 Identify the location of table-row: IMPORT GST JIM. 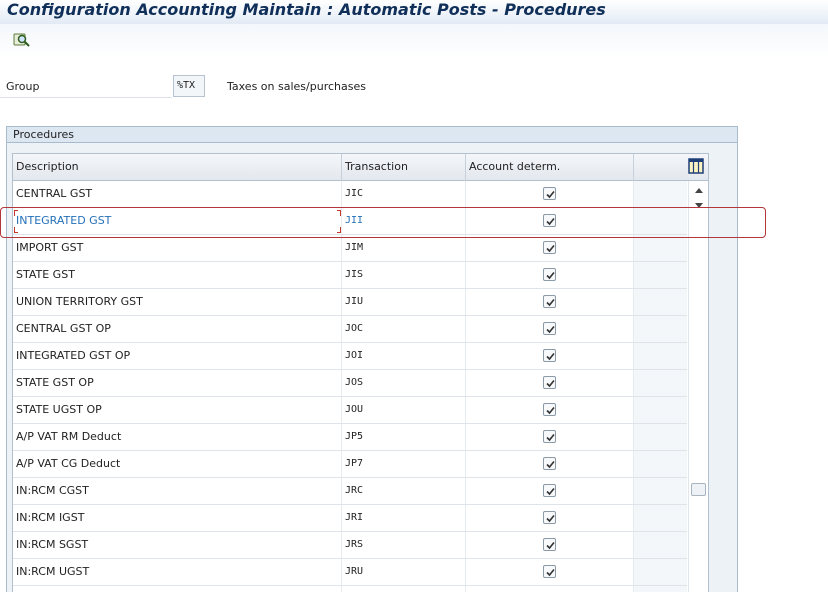
(350, 248).